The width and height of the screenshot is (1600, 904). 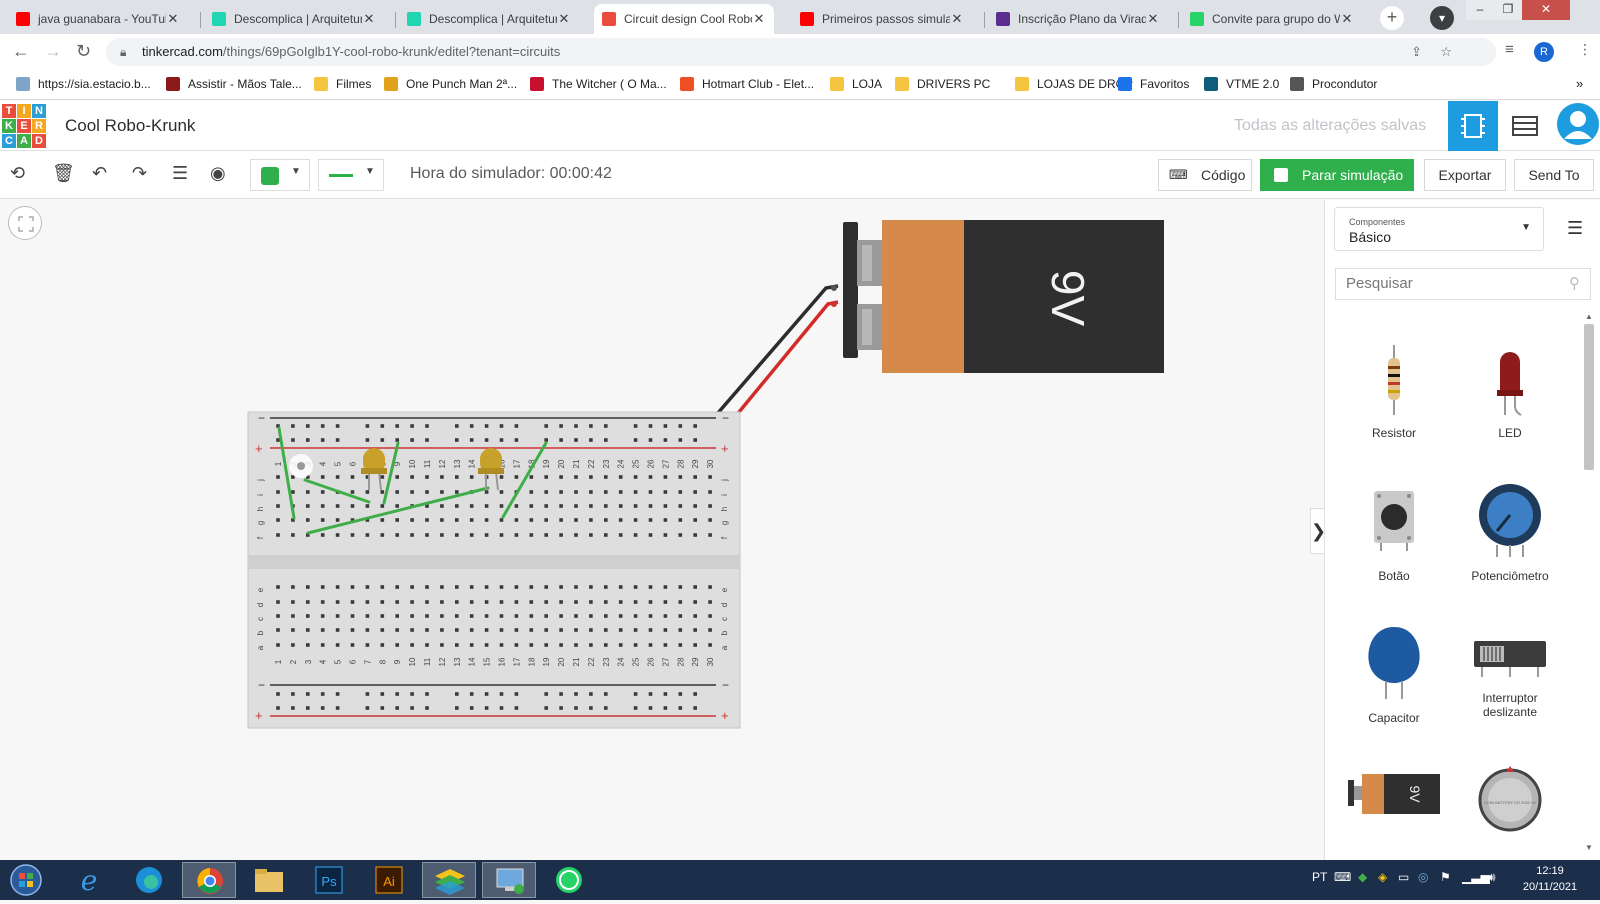 What do you see at coordinates (26, 880) in the screenshot?
I see `start-button` at bounding box center [26, 880].